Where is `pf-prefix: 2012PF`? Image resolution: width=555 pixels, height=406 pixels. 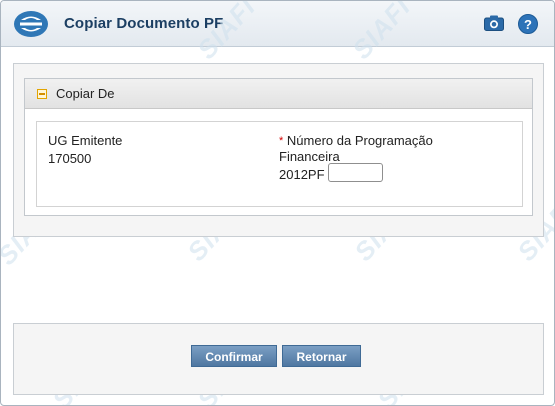 pf-prefix: 2012PF is located at coordinates (302, 174).